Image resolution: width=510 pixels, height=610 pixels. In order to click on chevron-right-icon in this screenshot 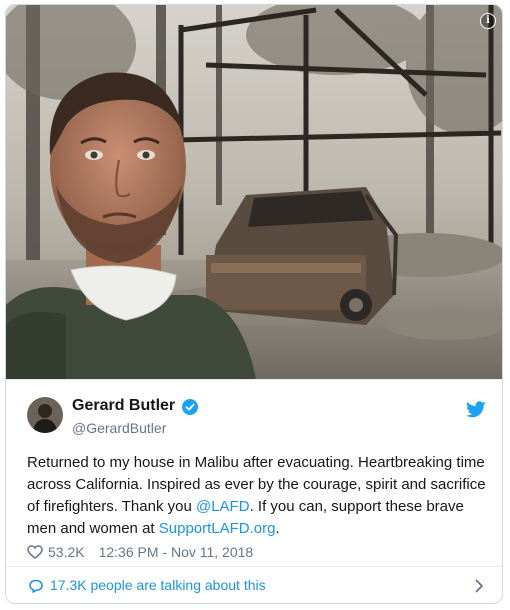, I will do `click(479, 586)`.